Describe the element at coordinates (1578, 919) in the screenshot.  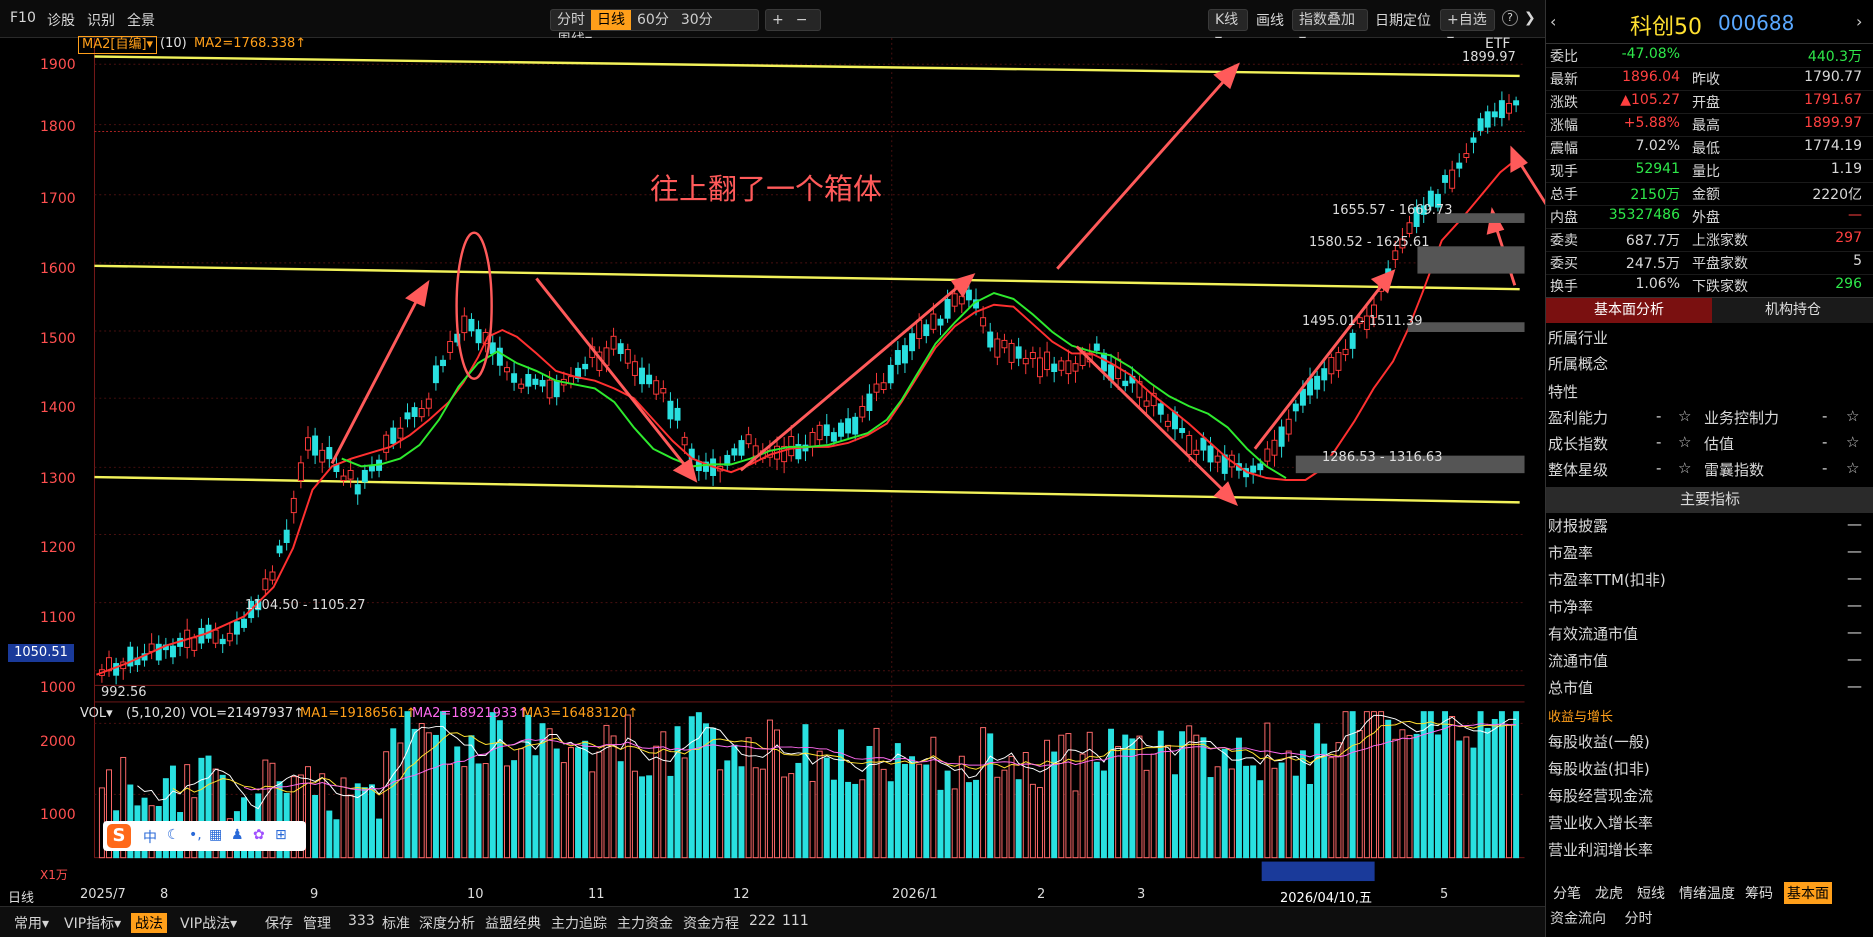
I see `tab-fund-flow: 资金流向` at that location.